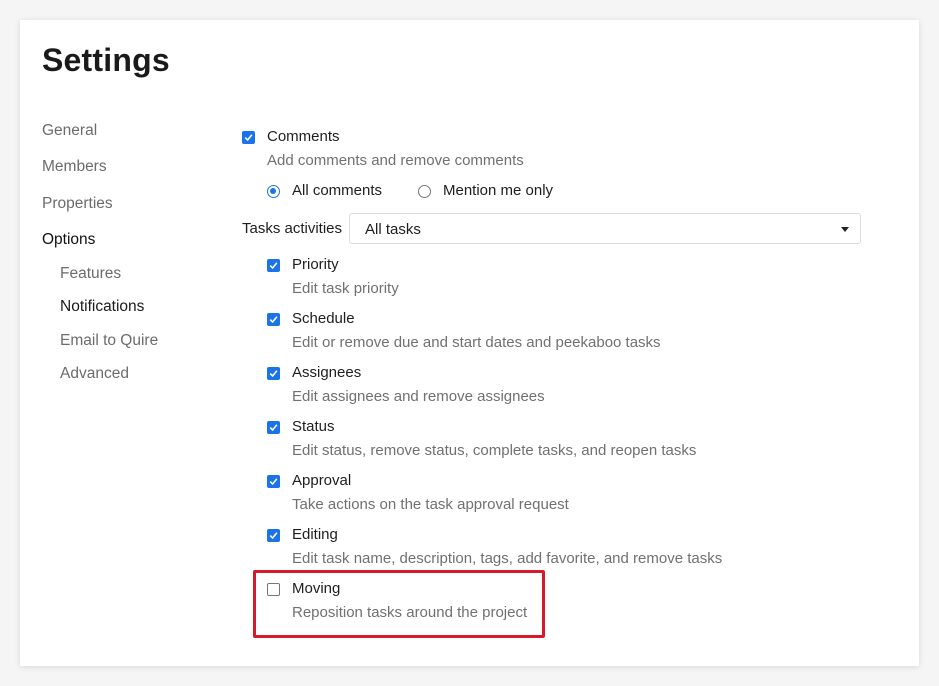  What do you see at coordinates (322, 480) in the screenshot?
I see `approval-label: Approval` at bounding box center [322, 480].